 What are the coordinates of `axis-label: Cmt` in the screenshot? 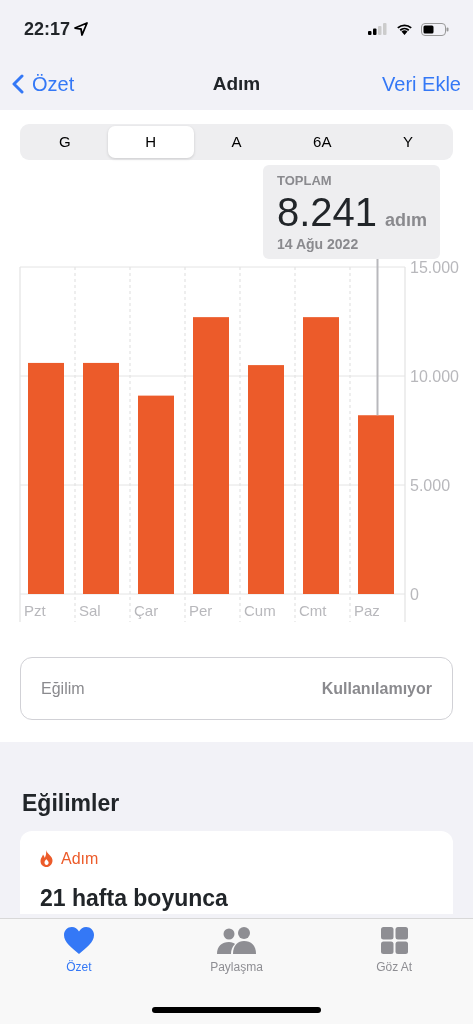 It's located at (313, 610).